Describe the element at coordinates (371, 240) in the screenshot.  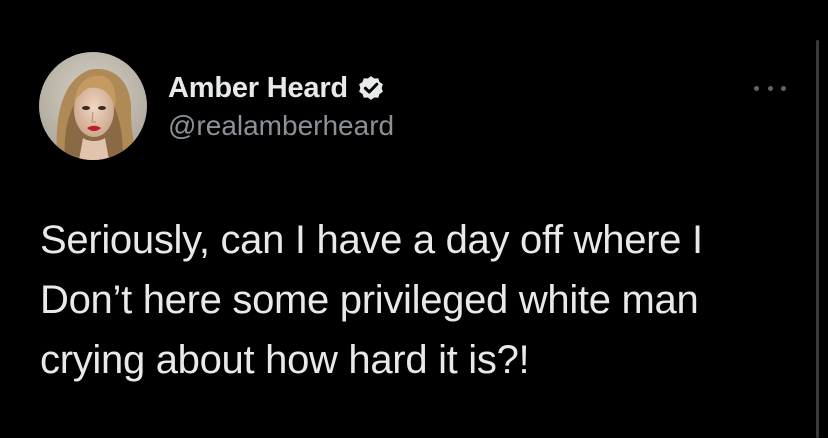
I see `tweet-text-line: Seriously, can I have a day off where I` at that location.